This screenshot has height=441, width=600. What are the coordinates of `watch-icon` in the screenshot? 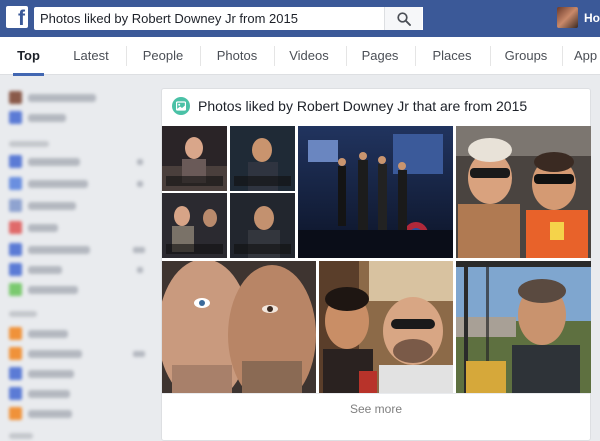 It's located at (15, 205).